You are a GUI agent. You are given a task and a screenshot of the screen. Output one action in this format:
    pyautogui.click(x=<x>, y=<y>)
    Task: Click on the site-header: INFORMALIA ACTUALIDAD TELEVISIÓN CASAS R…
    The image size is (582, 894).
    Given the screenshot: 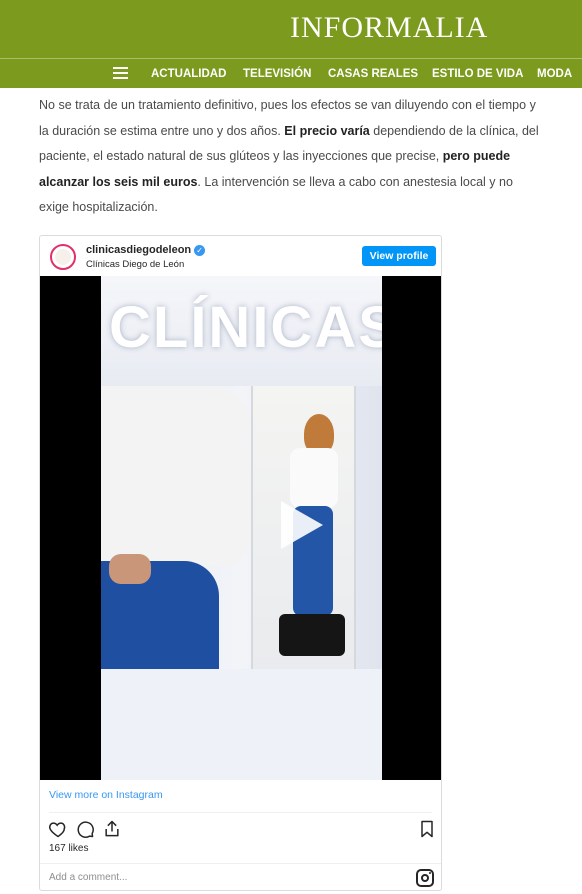 What is the action you would take?
    pyautogui.click(x=291, y=44)
    